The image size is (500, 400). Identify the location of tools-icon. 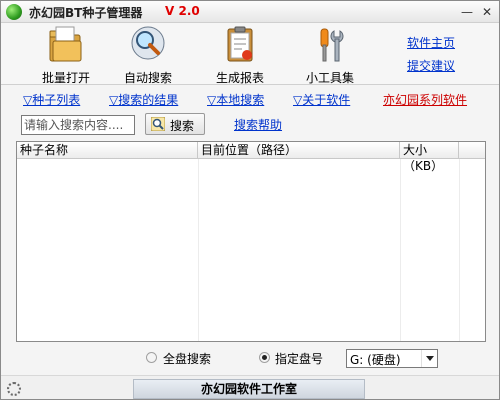
(330, 45).